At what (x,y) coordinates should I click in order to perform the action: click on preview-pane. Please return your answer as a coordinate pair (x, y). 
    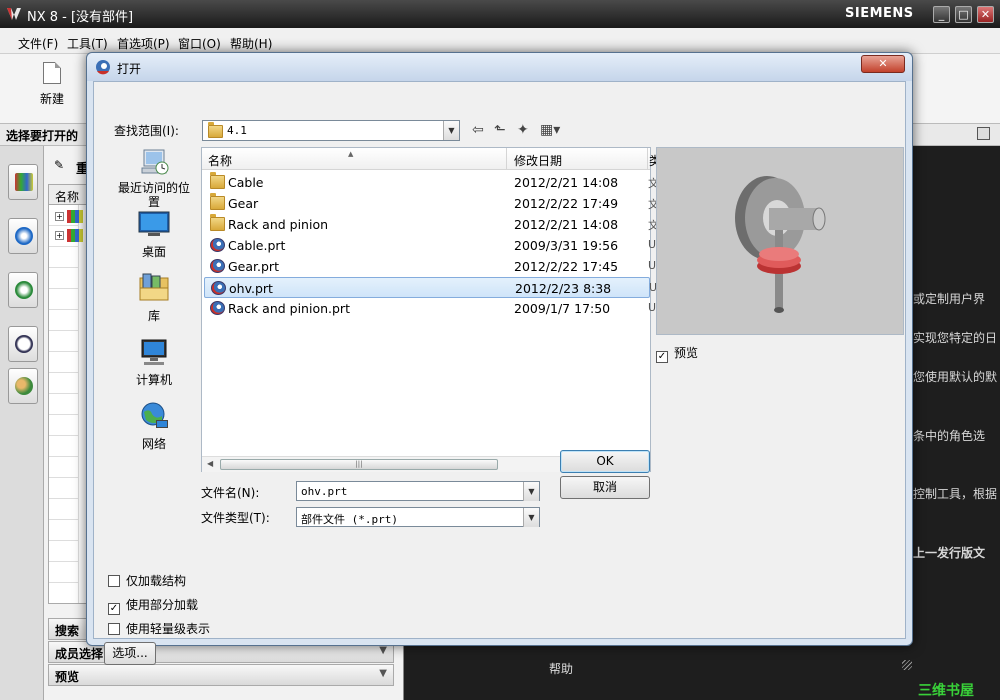
    Looking at the image, I should click on (780, 241).